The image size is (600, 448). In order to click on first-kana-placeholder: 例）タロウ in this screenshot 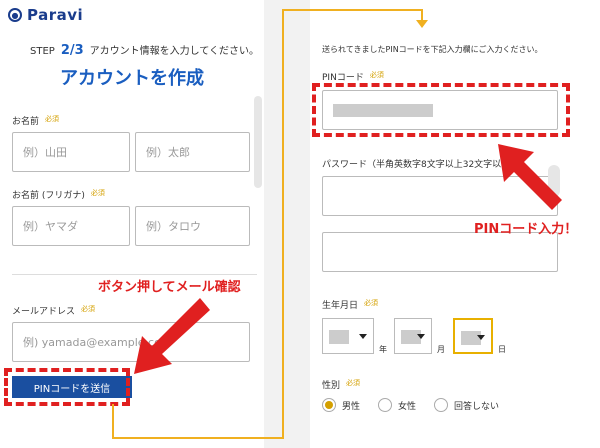, I will do `click(173, 226)`.